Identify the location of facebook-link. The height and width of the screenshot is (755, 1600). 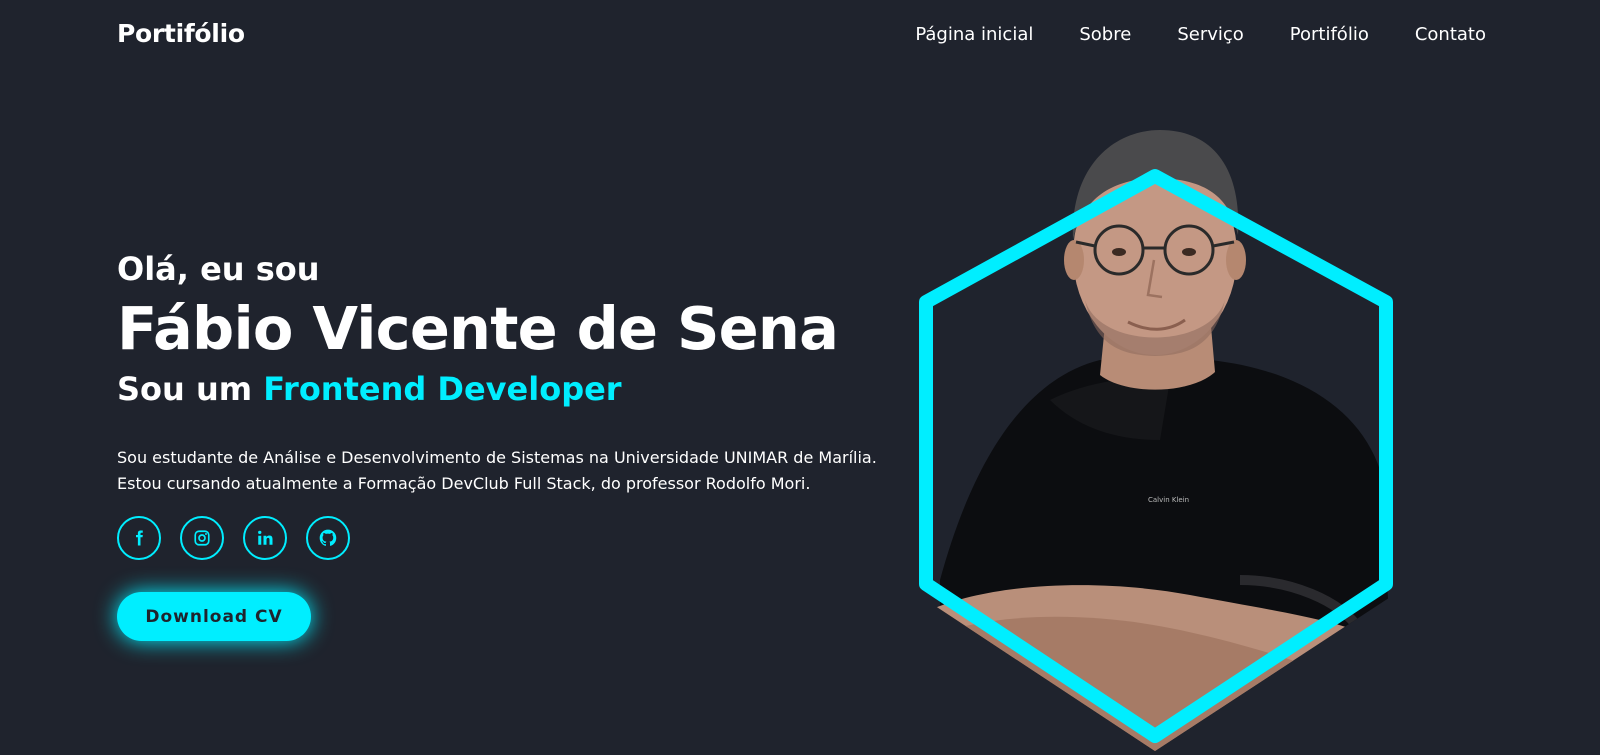
(139, 538).